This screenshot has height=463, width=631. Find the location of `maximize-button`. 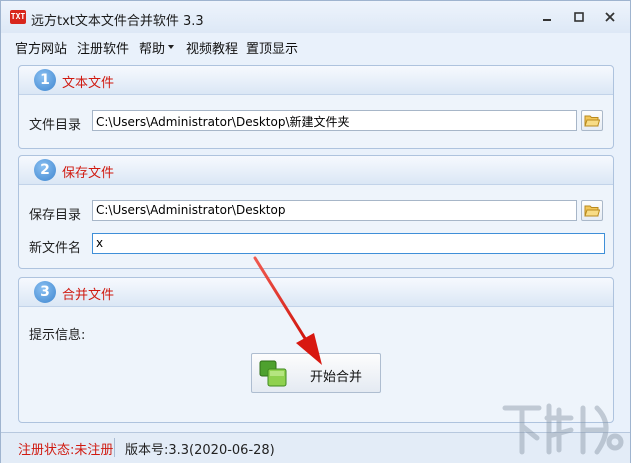

maximize-button is located at coordinates (579, 17).